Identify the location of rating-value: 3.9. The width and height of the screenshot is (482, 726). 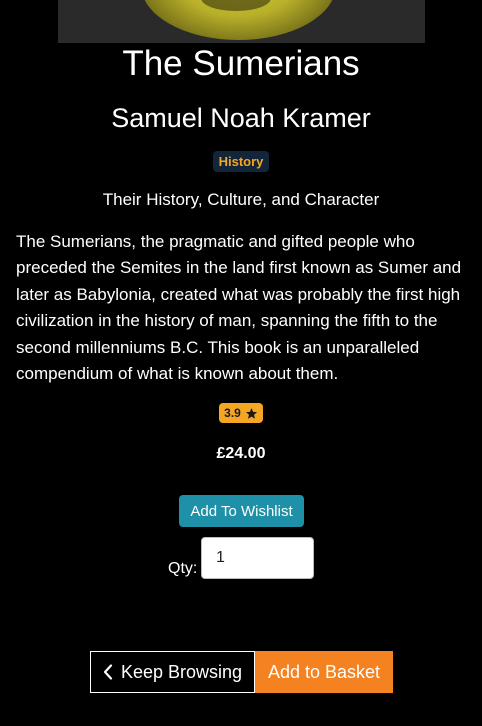
(232, 413).